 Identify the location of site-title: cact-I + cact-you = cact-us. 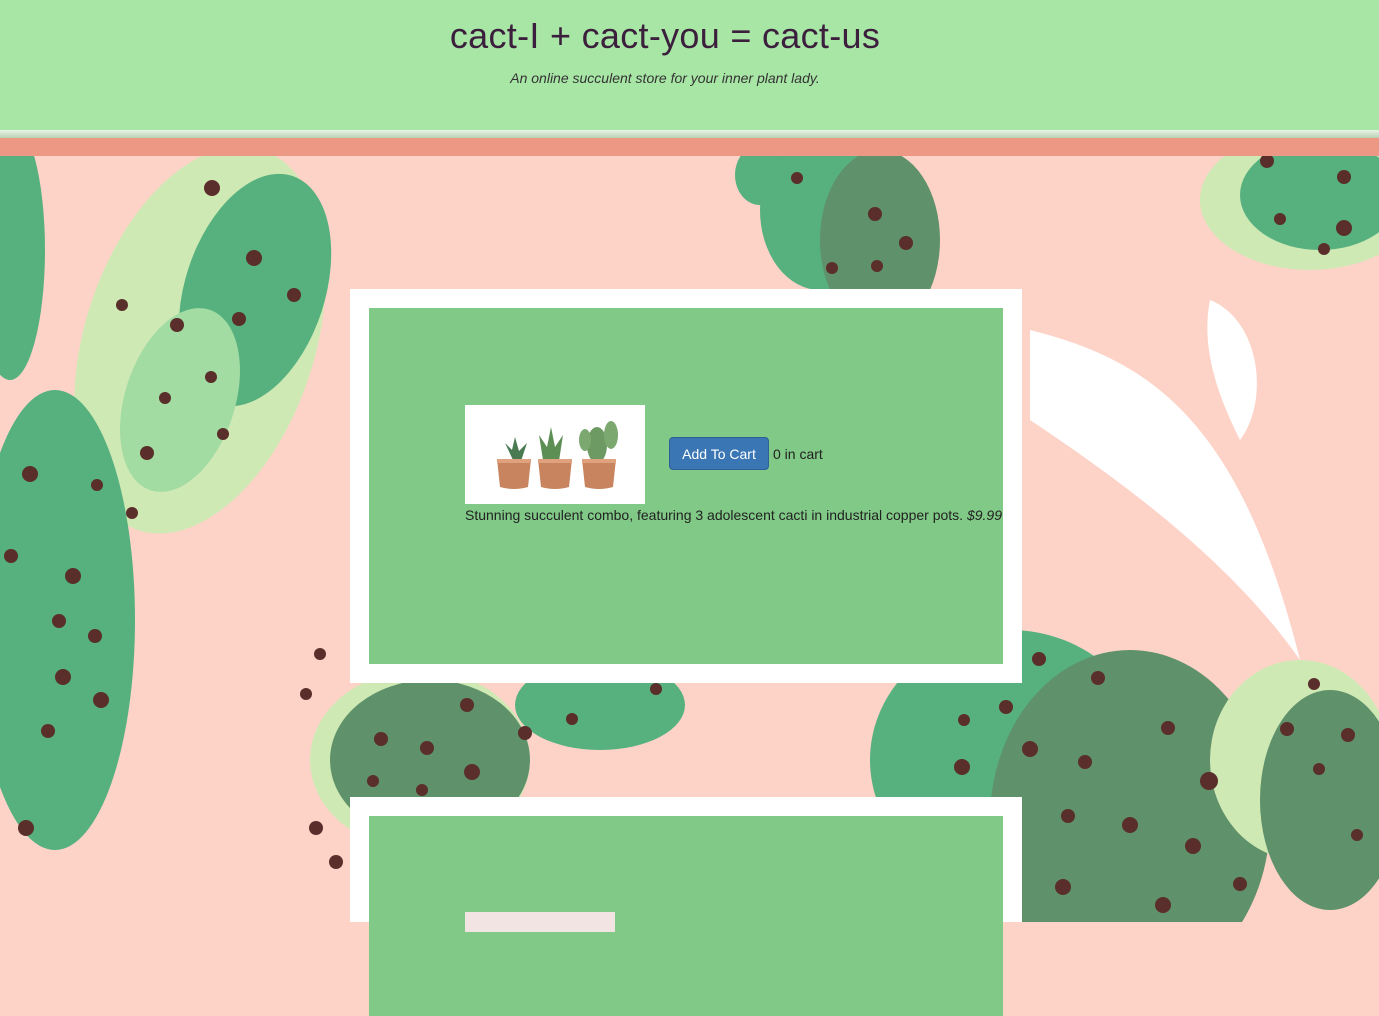
(665, 35).